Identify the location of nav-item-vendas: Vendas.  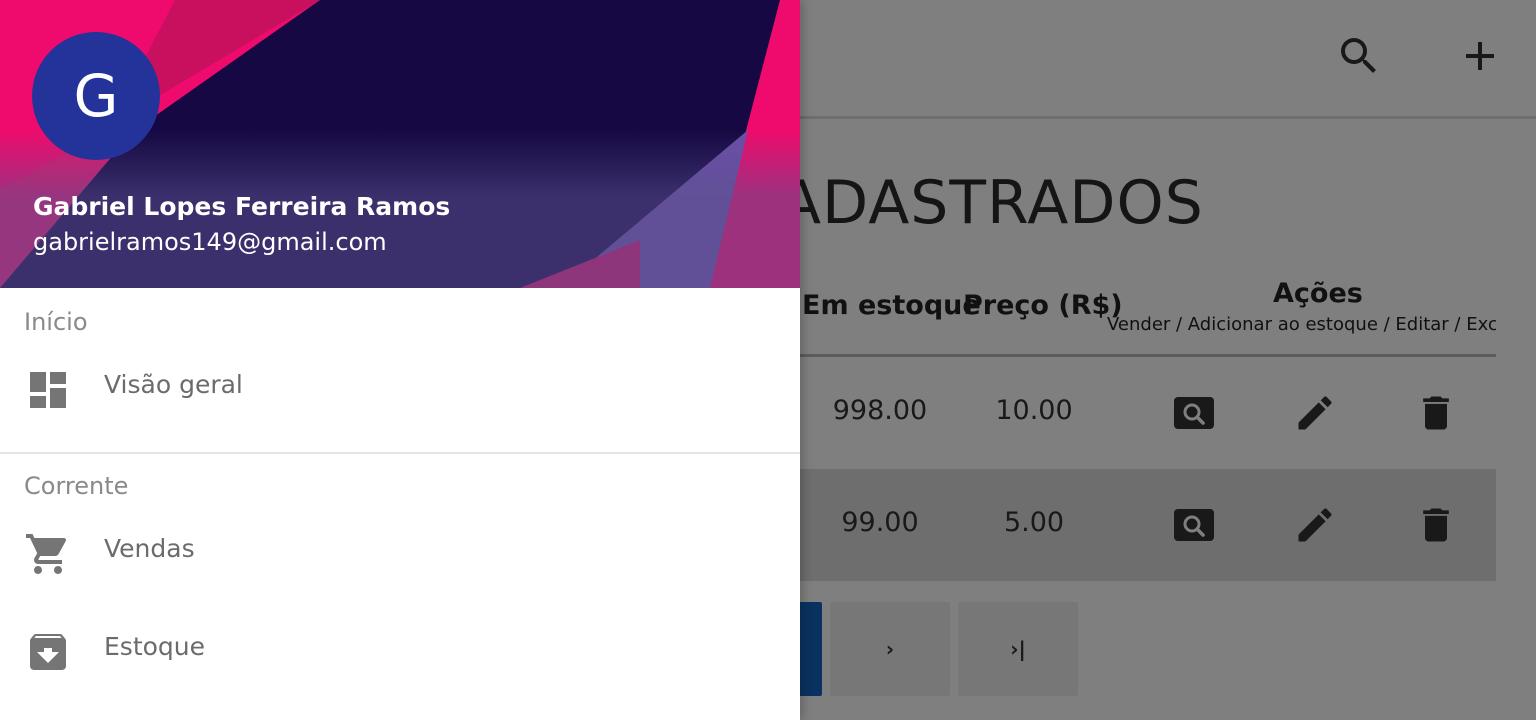
(400, 550).